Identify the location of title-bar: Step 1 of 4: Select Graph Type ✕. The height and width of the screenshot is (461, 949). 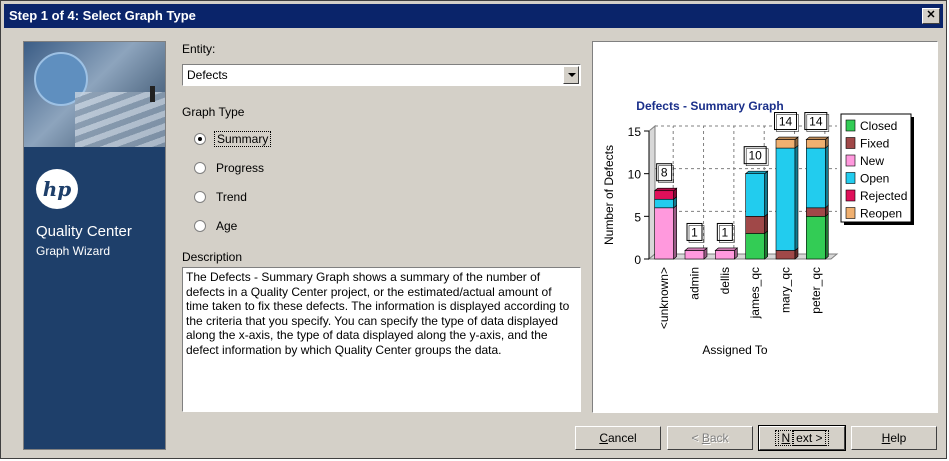
(473, 16).